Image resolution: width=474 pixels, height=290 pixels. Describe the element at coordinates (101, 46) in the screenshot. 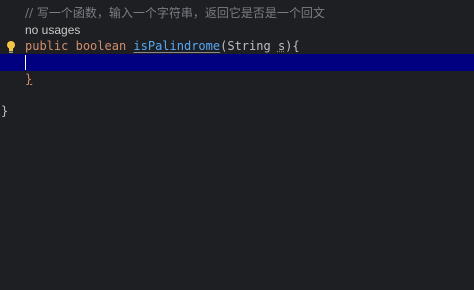

I see `return-type-keyword: boolean` at that location.